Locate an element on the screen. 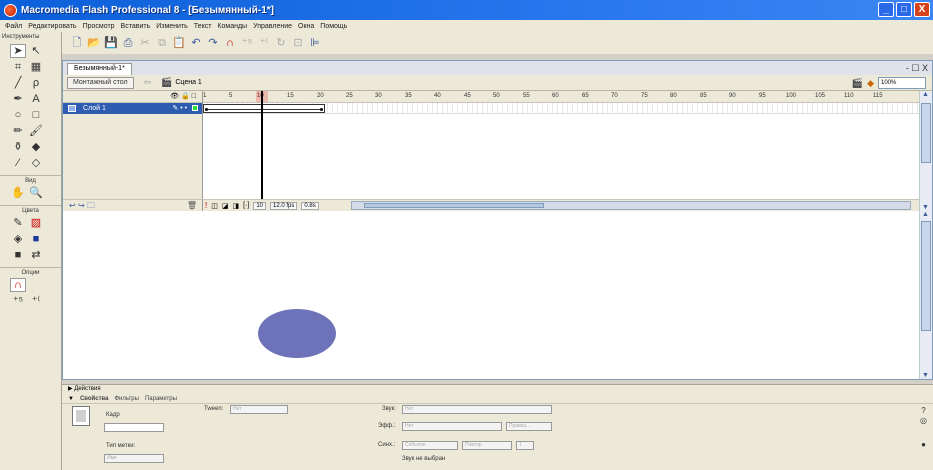 This screenshot has height=470, width=933. add-folder-icon: 🗀 is located at coordinates (91, 205).